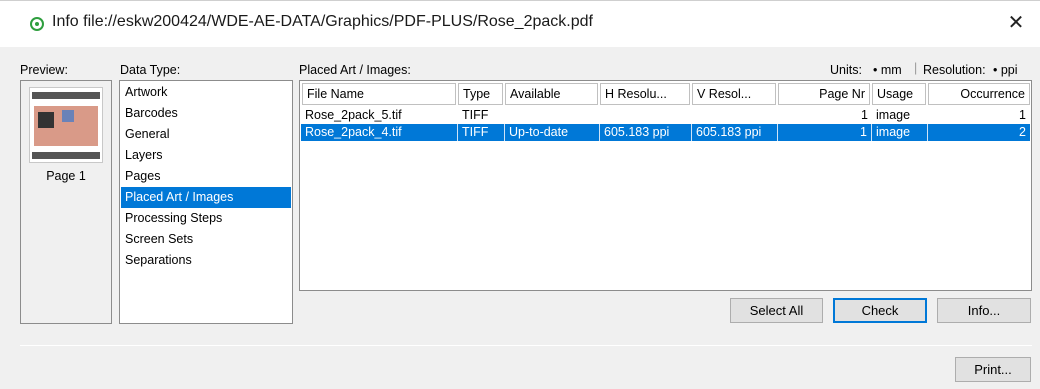 The width and height of the screenshot is (1040, 389). Describe the element at coordinates (1022, 132) in the screenshot. I see `cell-occurrence: 2` at that location.